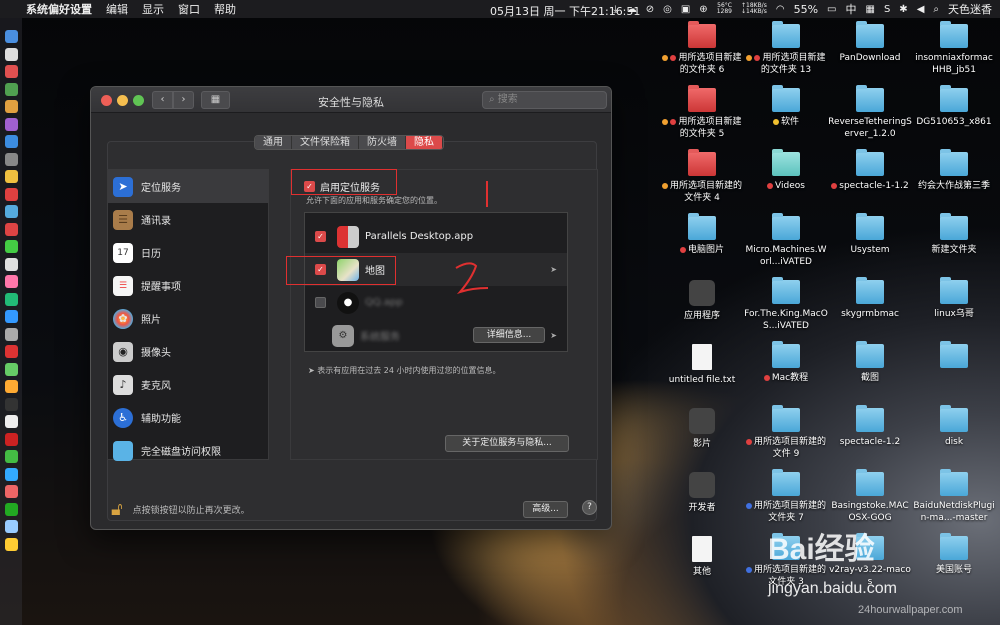 The width and height of the screenshot is (1000, 625). Describe the element at coordinates (870, 362) in the screenshot. I see `desktop-icon: 截图` at that location.